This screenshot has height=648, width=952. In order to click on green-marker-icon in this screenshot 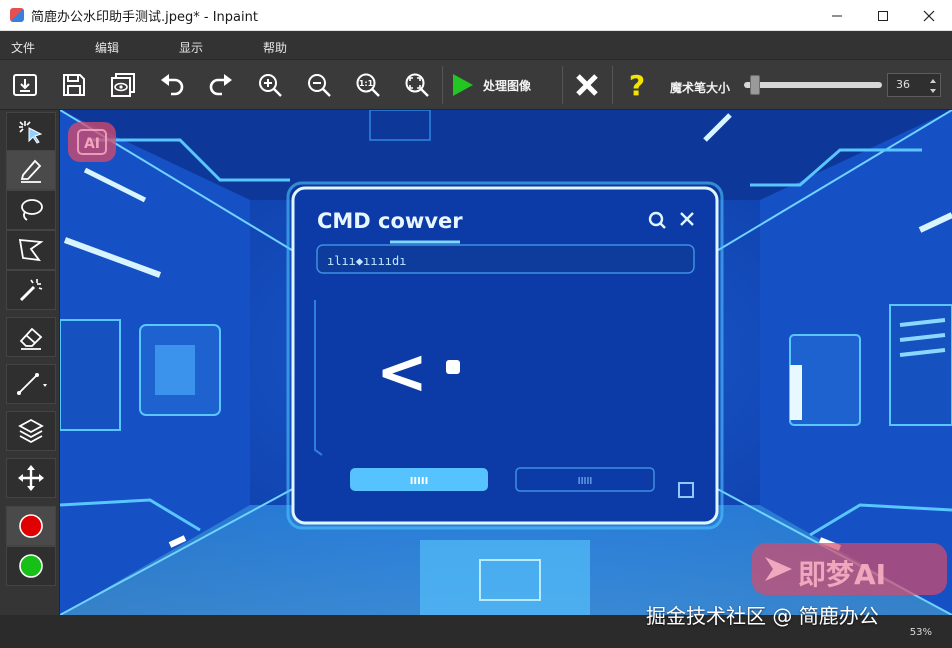, I will do `click(31, 566)`.